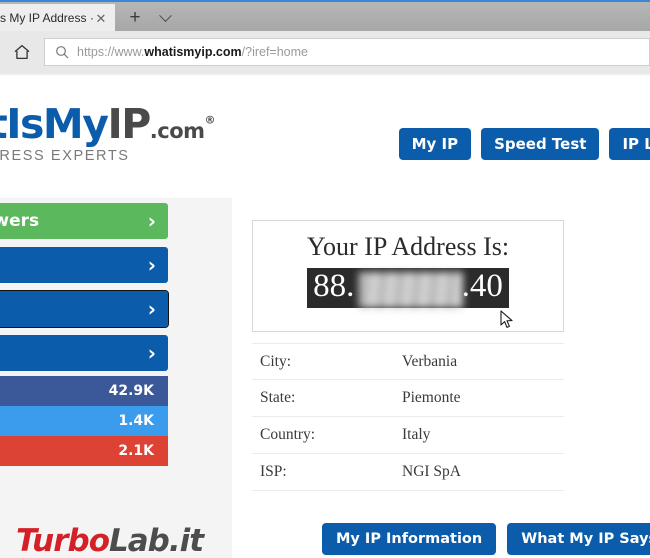 This screenshot has width=650, height=558. Describe the element at coordinates (135, 18) in the screenshot. I see `new-tab-button: +` at that location.